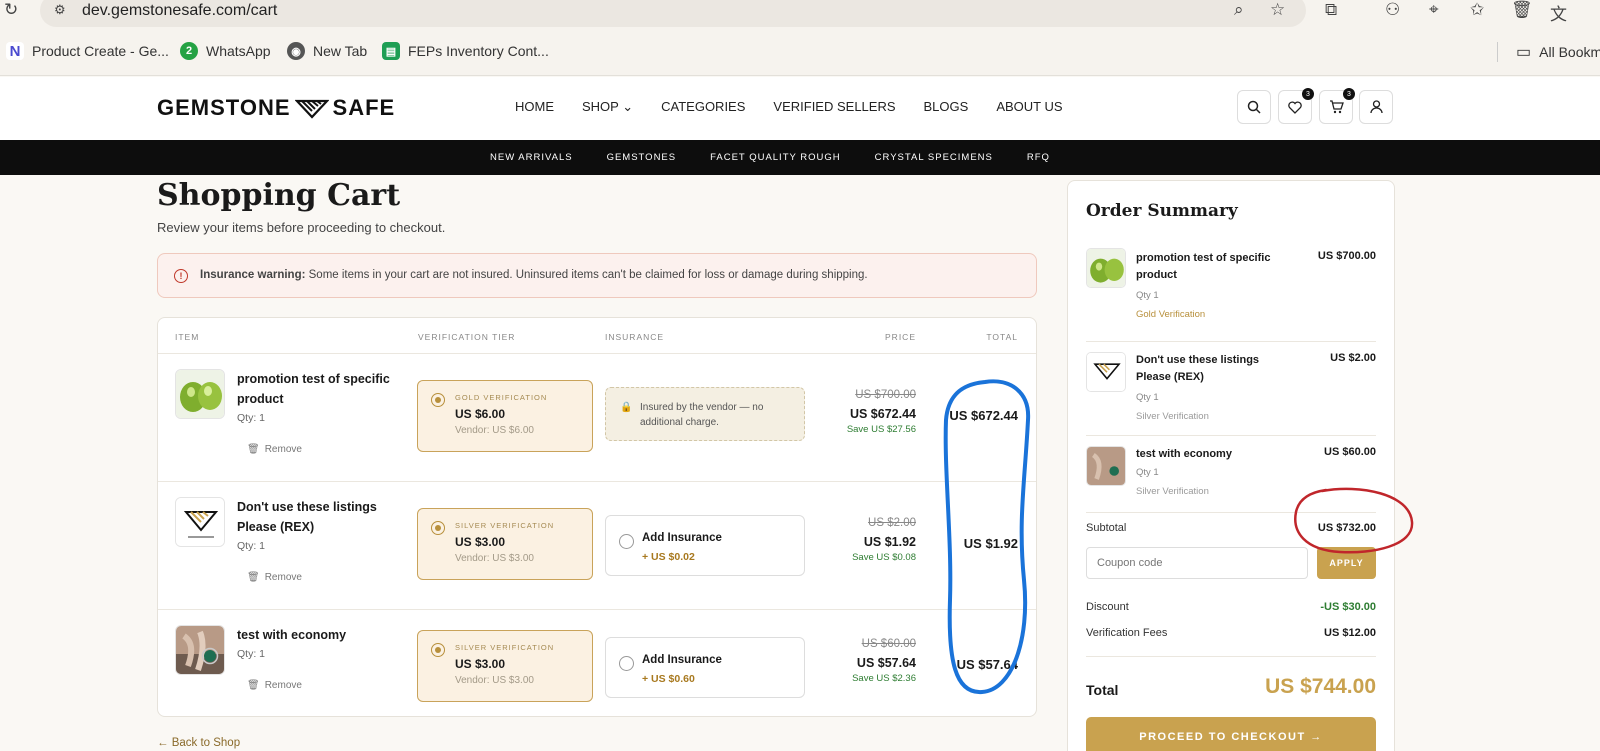  I want to click on row-total: US $672.44, so click(983, 415).